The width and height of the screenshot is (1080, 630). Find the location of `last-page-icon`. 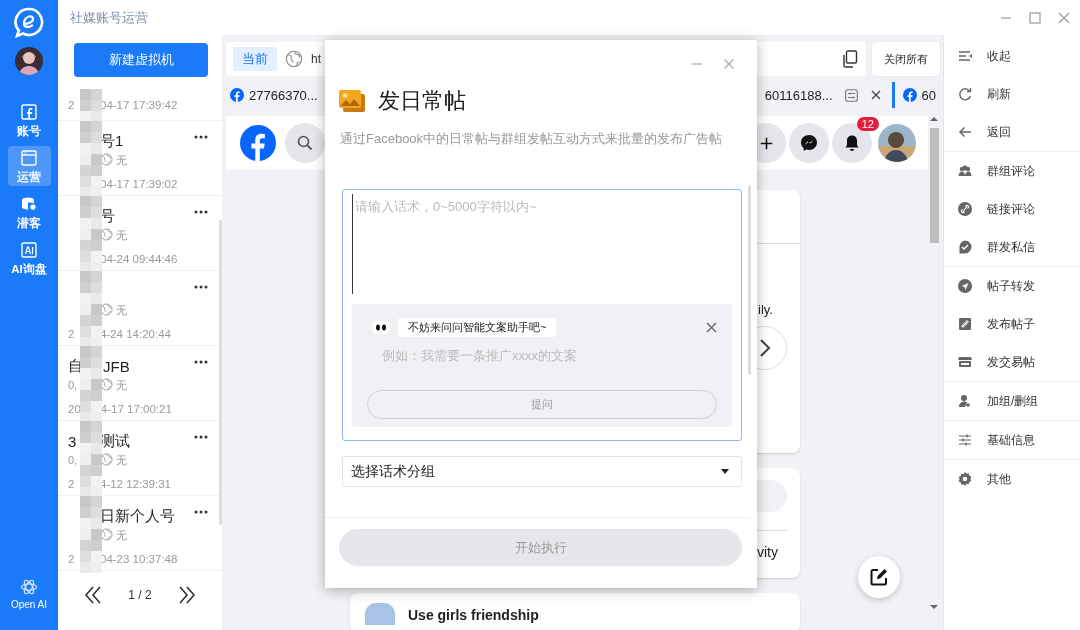

last-page-icon is located at coordinates (186, 595).